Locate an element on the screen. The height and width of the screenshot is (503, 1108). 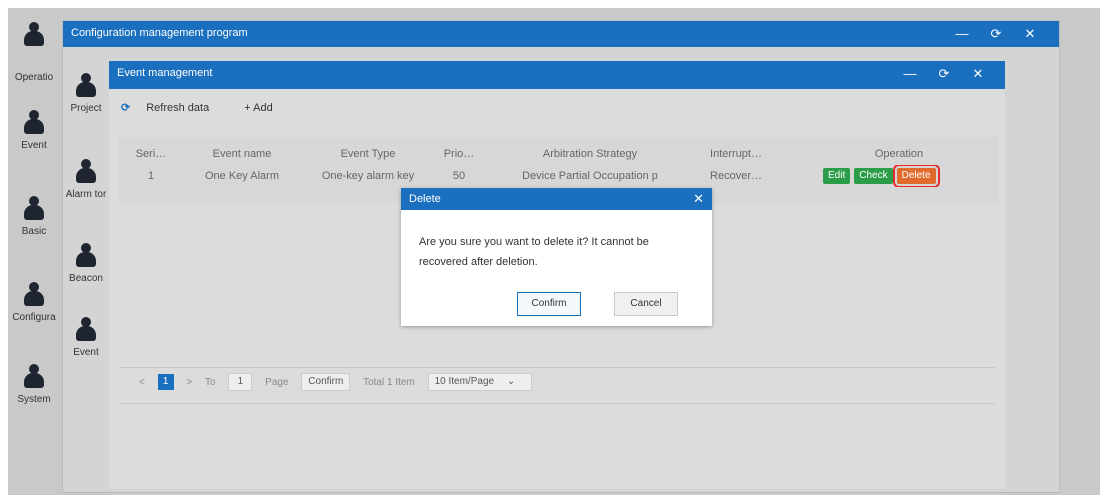
cell-operation: Edit Check Delete is located at coordinates (908, 176).